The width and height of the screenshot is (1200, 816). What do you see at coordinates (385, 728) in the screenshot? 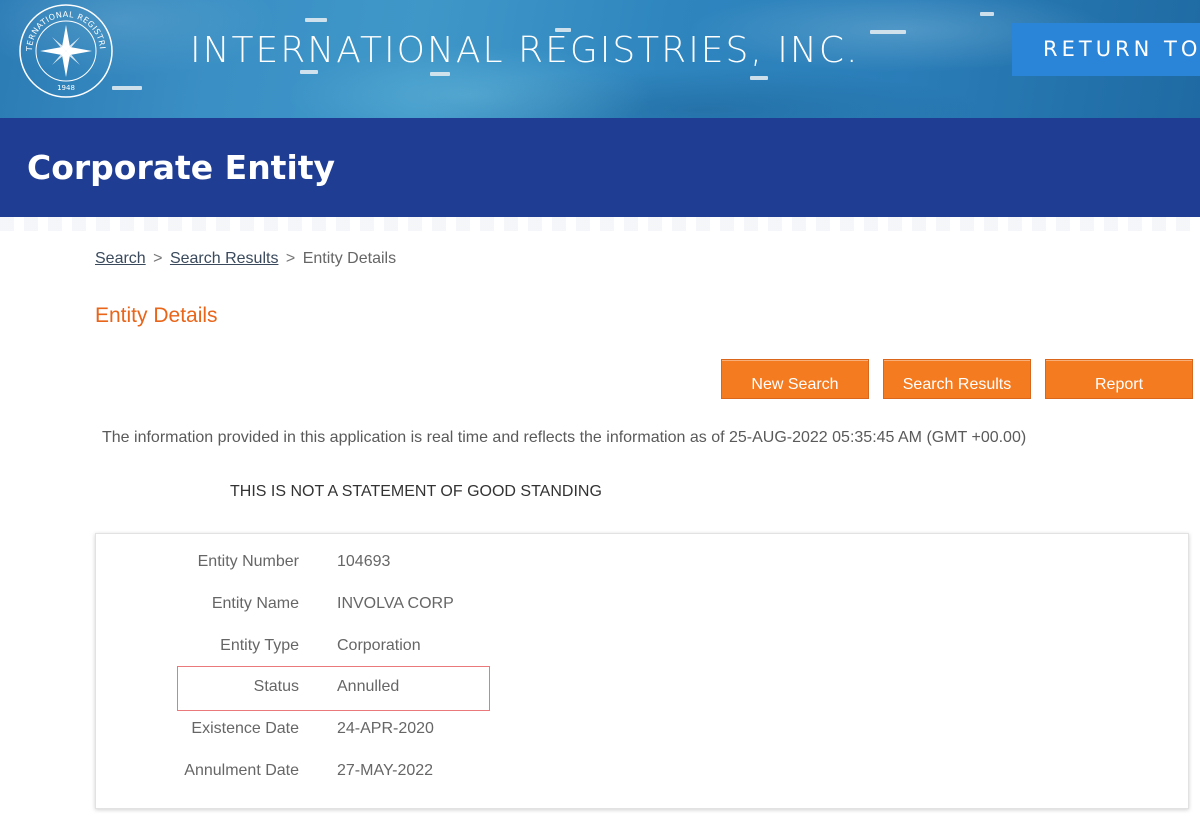
I see `detail-value: 24-APR-2020` at bounding box center [385, 728].